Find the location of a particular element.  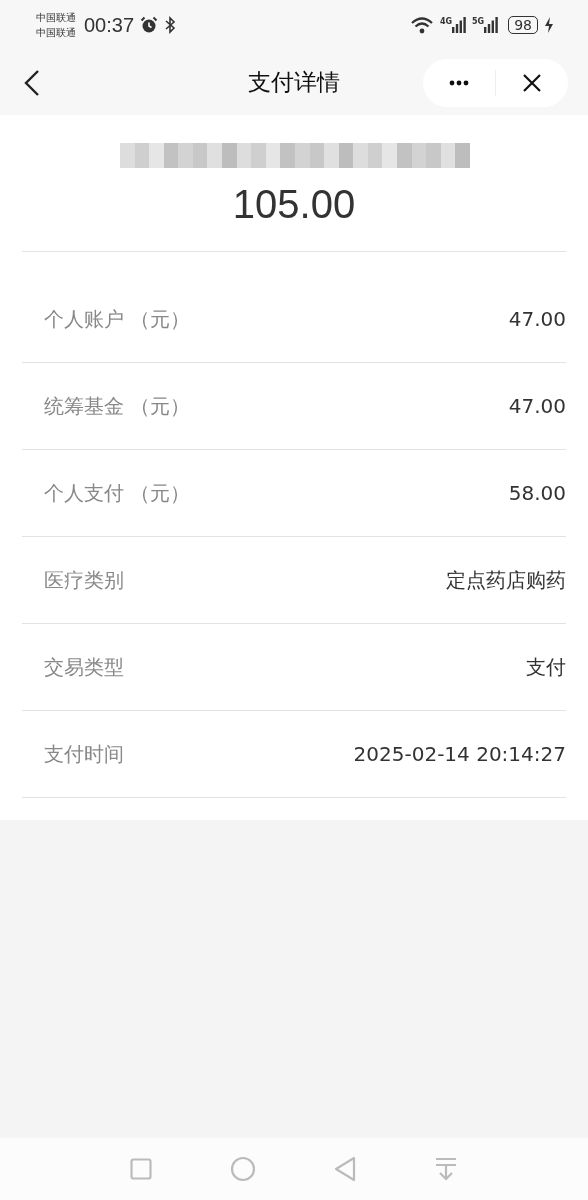

detail-label: 医疗类别 is located at coordinates (83, 580).